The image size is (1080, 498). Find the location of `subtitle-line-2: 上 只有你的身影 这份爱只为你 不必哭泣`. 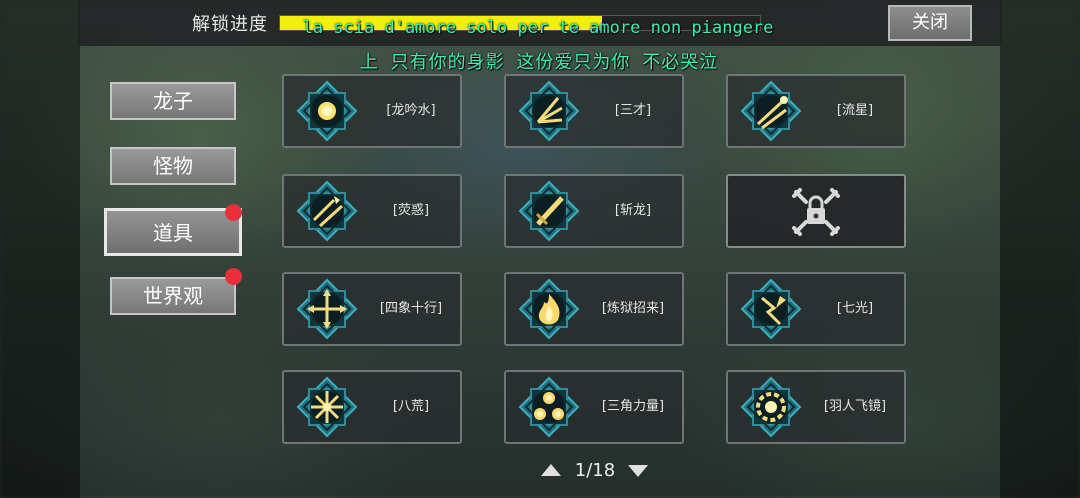

subtitle-line-2: 上 只有你的身影 这份爱只为你 不必哭泣 is located at coordinates (539, 62).